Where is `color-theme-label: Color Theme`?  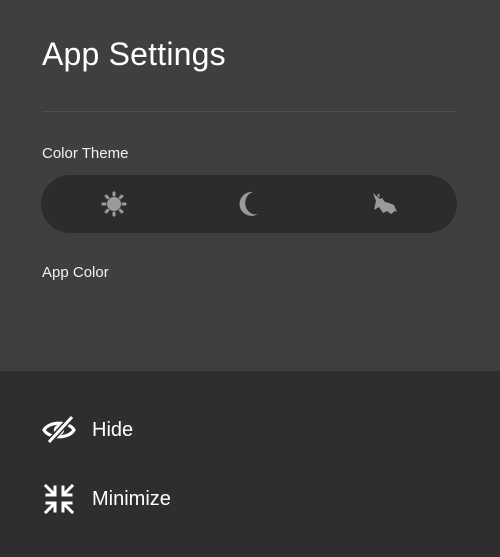 color-theme-label: Color Theme is located at coordinates (85, 153).